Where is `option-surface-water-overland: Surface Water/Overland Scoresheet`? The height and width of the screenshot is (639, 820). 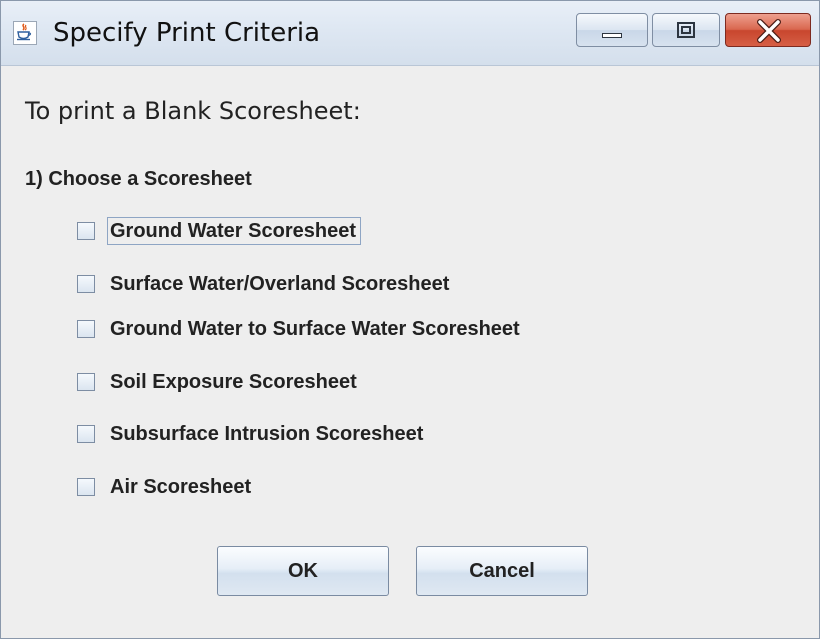 option-surface-water-overland: Surface Water/Overland Scoresheet is located at coordinates (265, 284).